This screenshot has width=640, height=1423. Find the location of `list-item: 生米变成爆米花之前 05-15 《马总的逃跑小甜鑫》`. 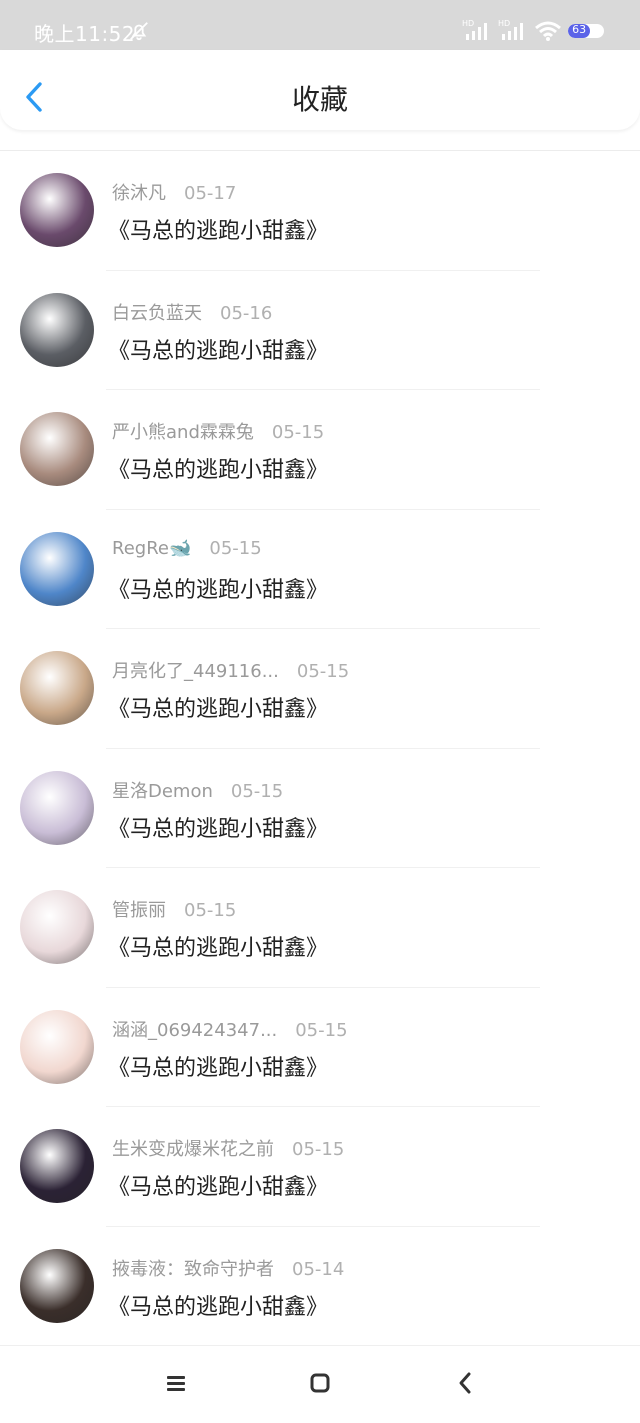

list-item: 生米变成爆米花之前 05-15 《马总的逃跑小甜鑫》 is located at coordinates (320, 1167).